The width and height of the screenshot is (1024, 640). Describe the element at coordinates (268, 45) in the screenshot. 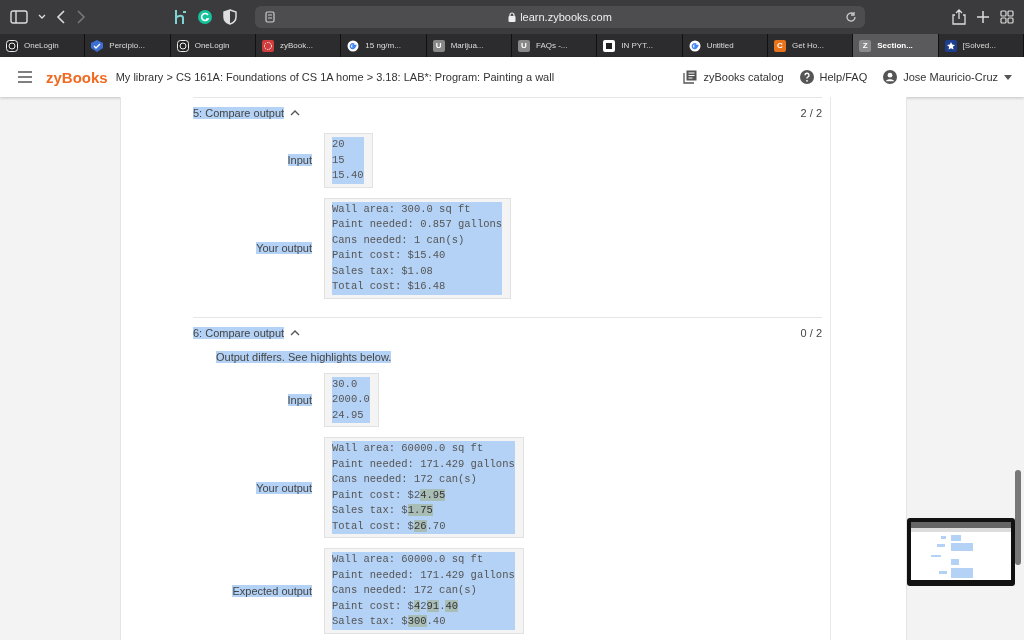

I see `pattern-icon` at that location.